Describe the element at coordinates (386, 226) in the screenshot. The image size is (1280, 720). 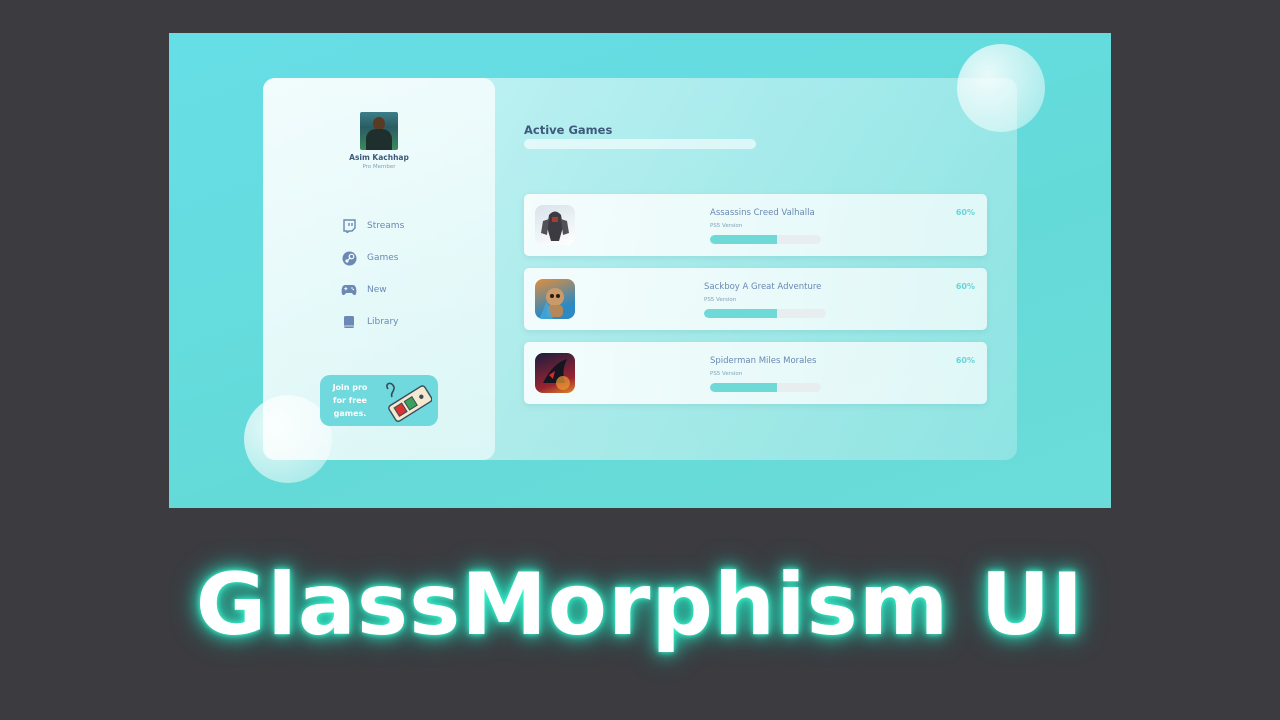
I see `sidebar-item-label: Streams` at that location.